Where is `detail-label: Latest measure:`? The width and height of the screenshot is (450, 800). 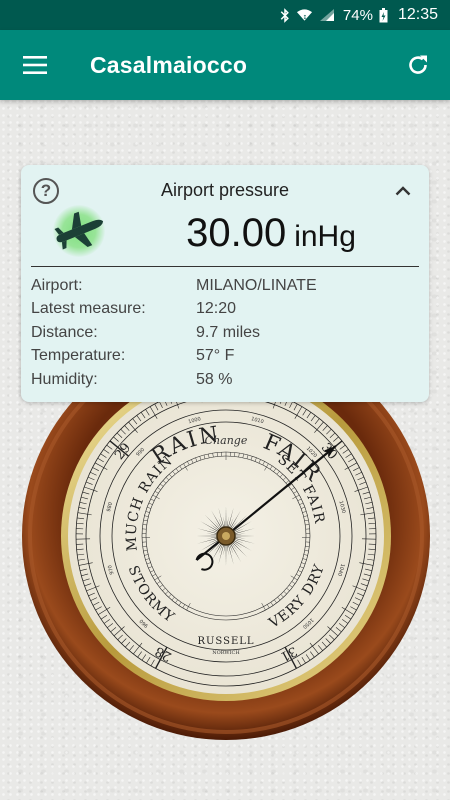 detail-label: Latest measure: is located at coordinates (88, 309).